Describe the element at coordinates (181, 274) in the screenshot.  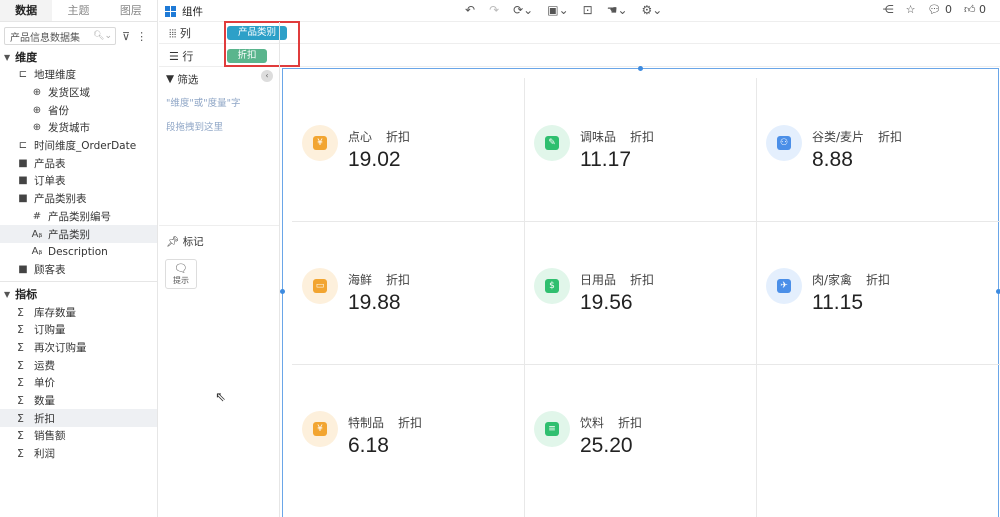
I see `tooltip-button: 🗨︎ 提示` at that location.